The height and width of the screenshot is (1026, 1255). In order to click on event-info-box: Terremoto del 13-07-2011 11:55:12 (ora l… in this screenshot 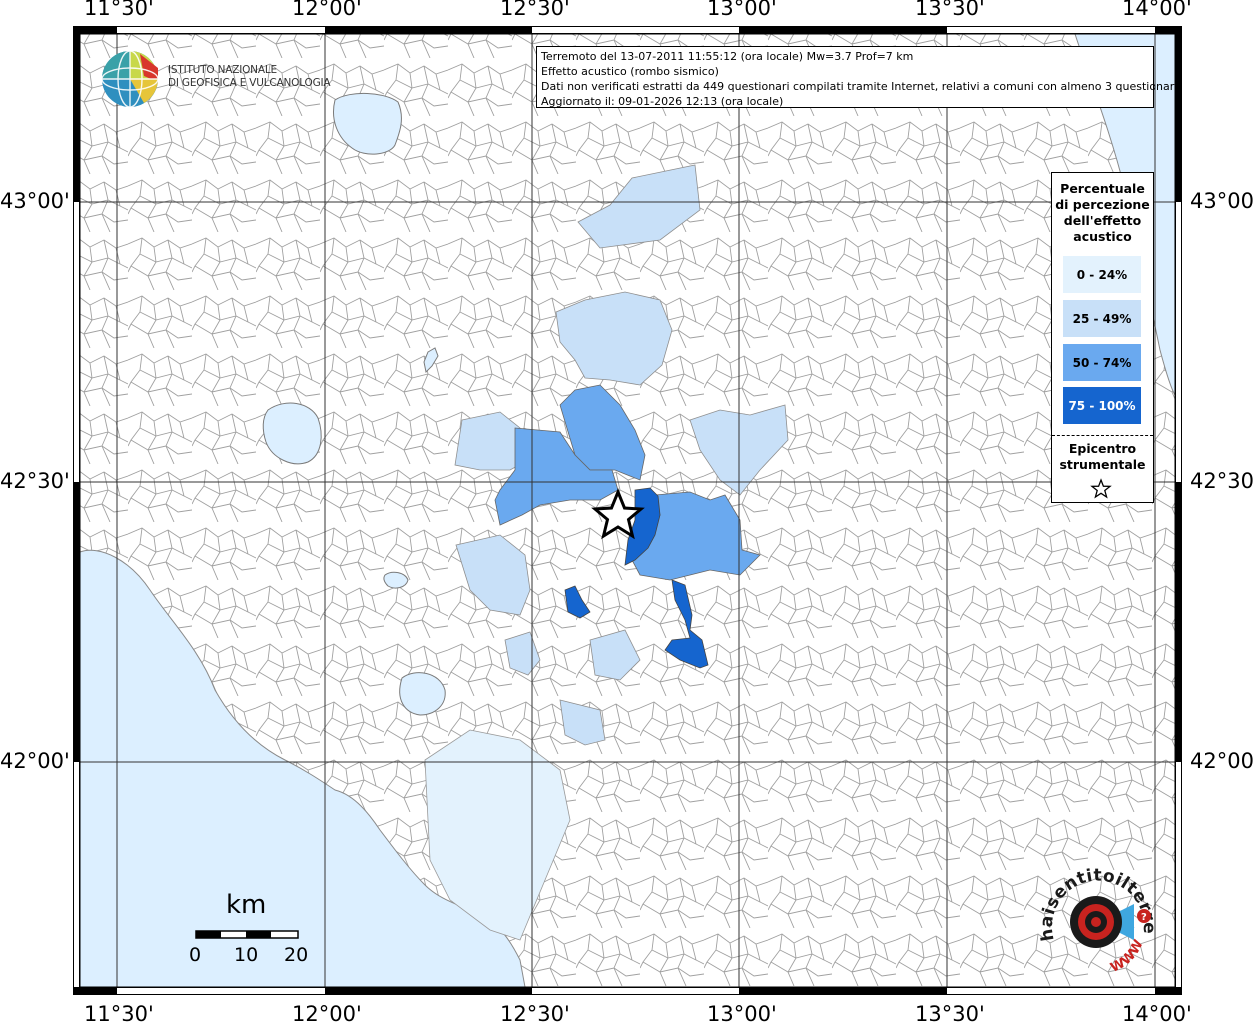, I will do `click(858, 77)`.